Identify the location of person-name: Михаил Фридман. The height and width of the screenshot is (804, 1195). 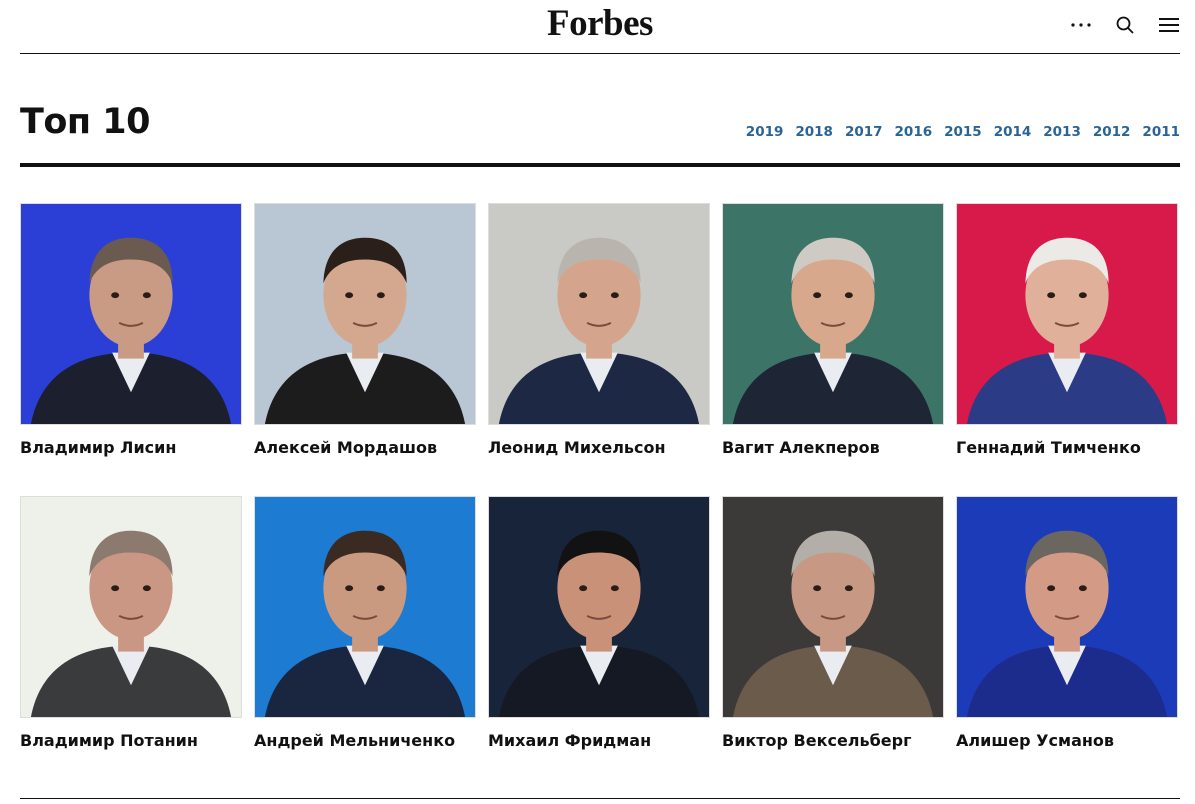
(599, 740).